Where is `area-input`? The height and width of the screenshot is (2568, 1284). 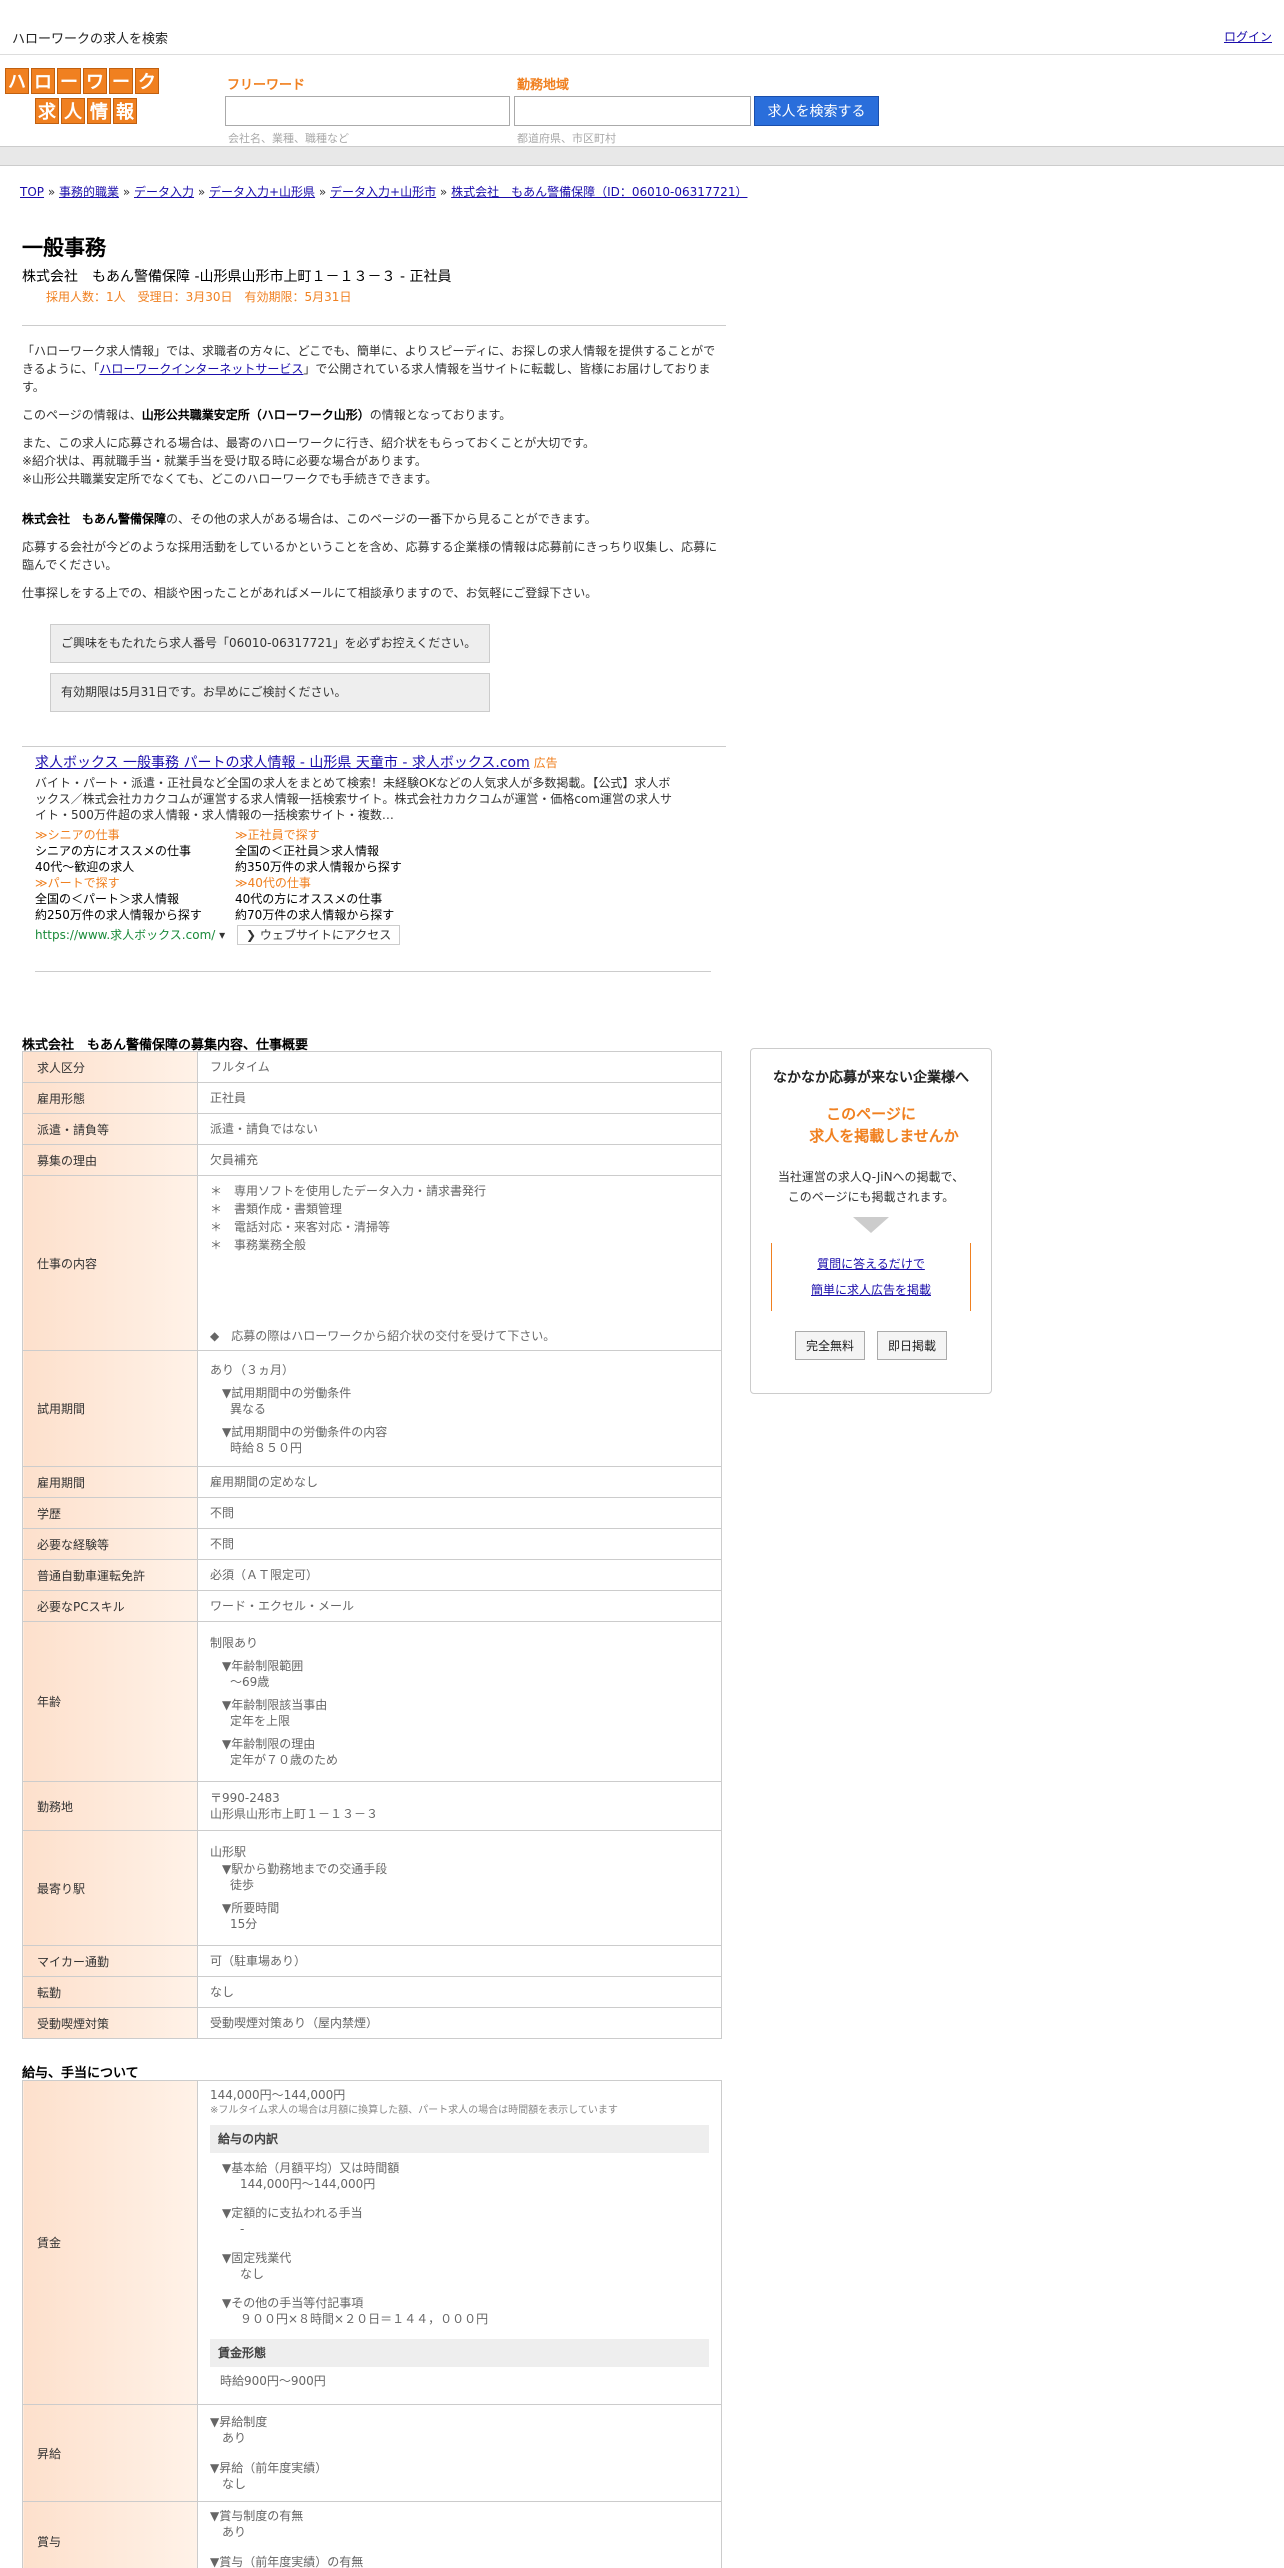 area-input is located at coordinates (632, 111).